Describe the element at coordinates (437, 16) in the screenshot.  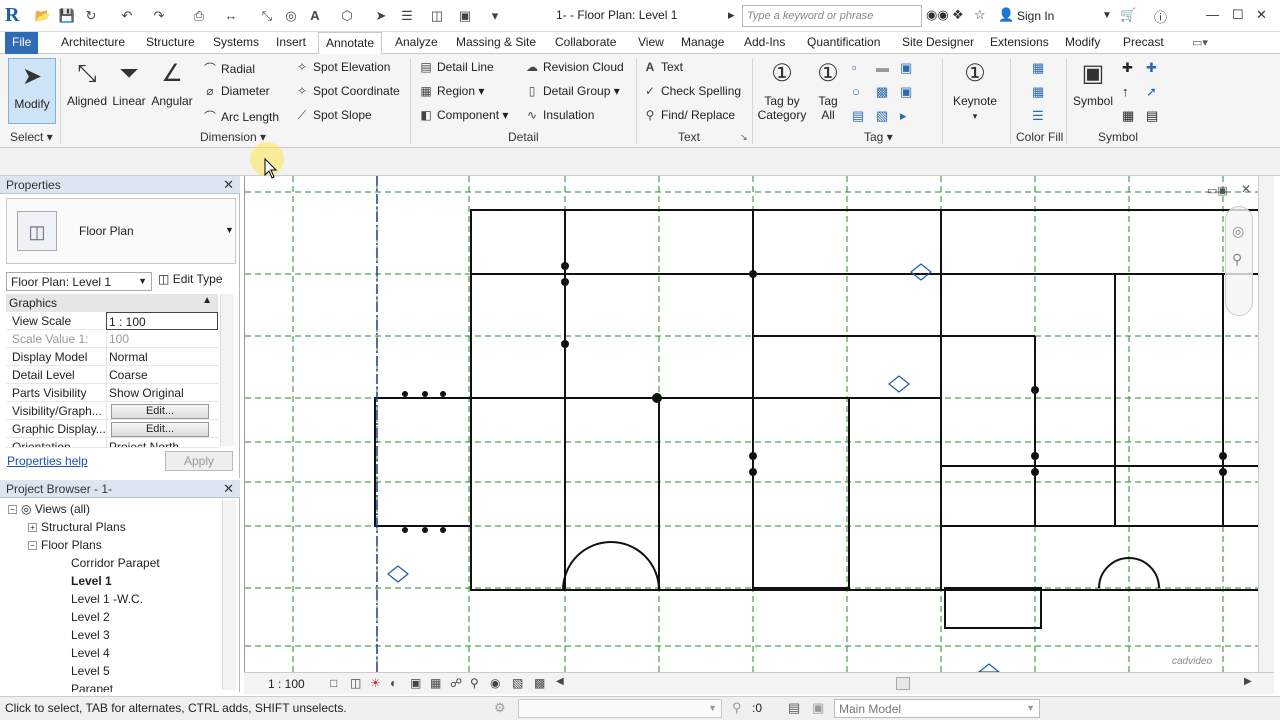
I see `close-hidden-icon: ◫` at that location.